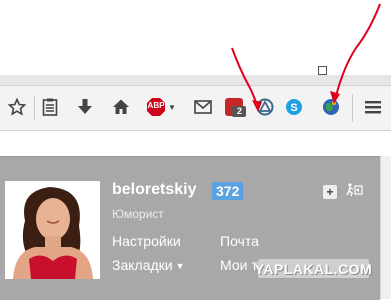  I want to click on steam-like-icon, so click(265, 107).